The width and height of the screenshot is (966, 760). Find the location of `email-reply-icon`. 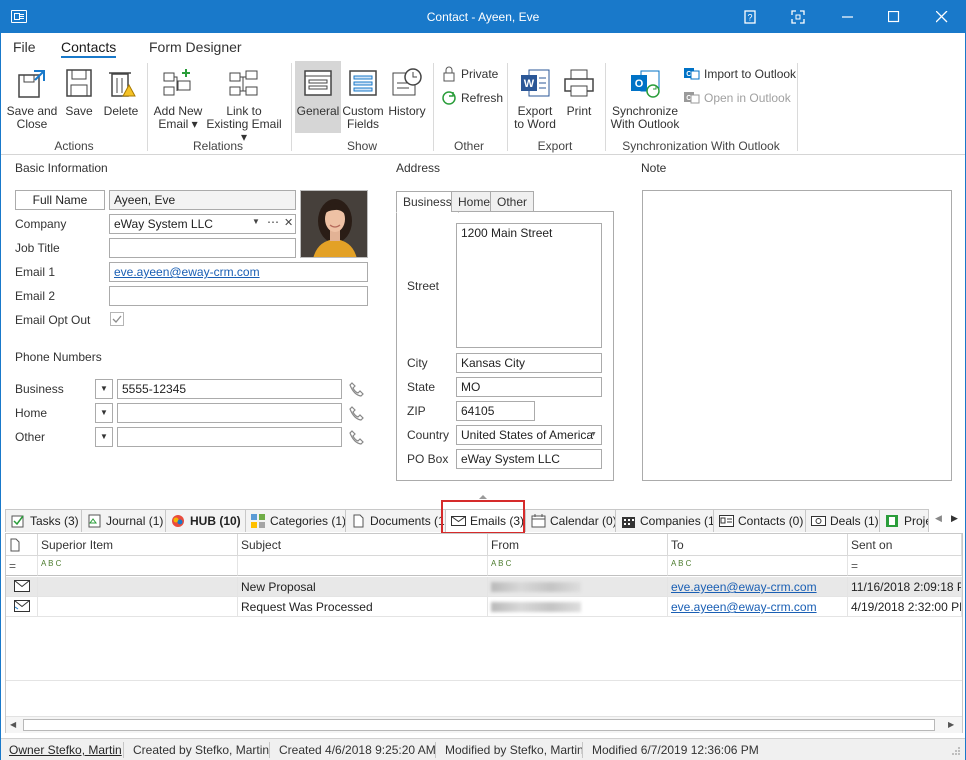

email-reply-icon is located at coordinates (22, 607).